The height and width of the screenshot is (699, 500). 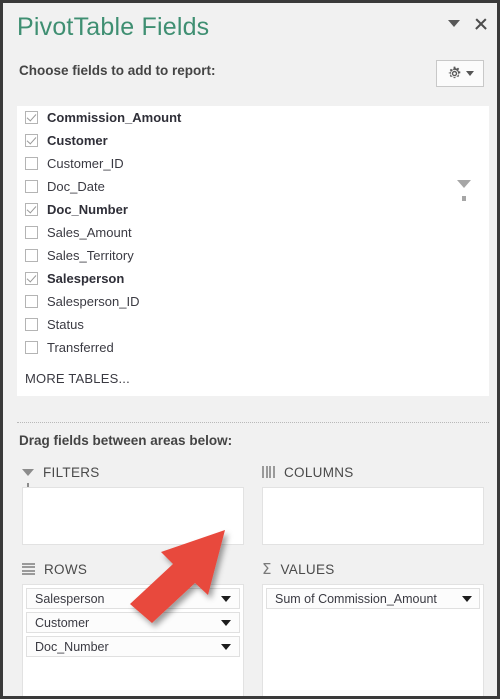 I want to click on area-values: Σ VALUES Sum of Commission_Amount, so click(x=373, y=628).